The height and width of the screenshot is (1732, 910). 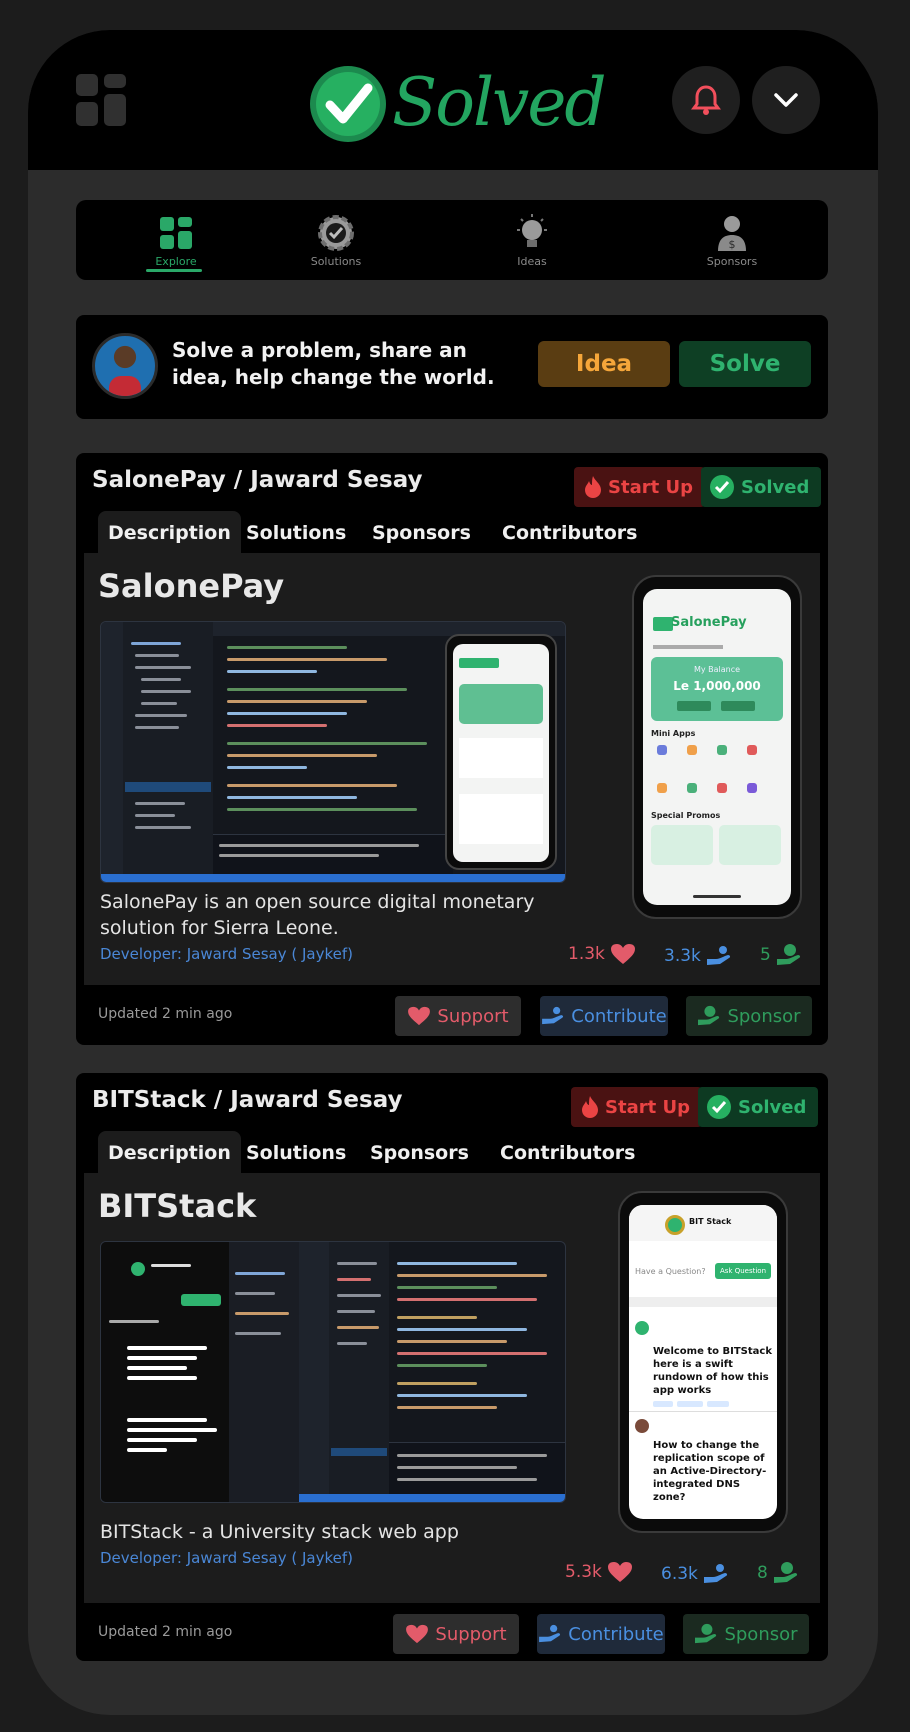 I want to click on nav-label: Explore, so click(x=176, y=261).